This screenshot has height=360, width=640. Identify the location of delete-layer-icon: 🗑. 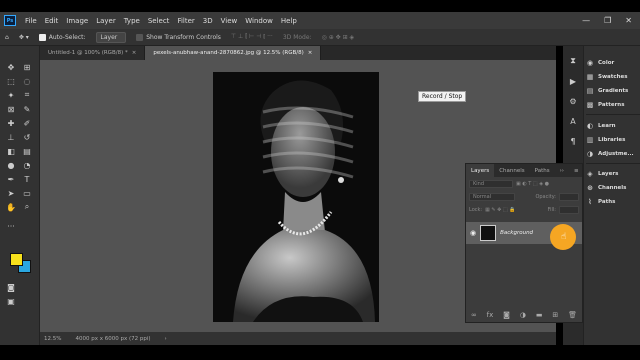
(572, 315).